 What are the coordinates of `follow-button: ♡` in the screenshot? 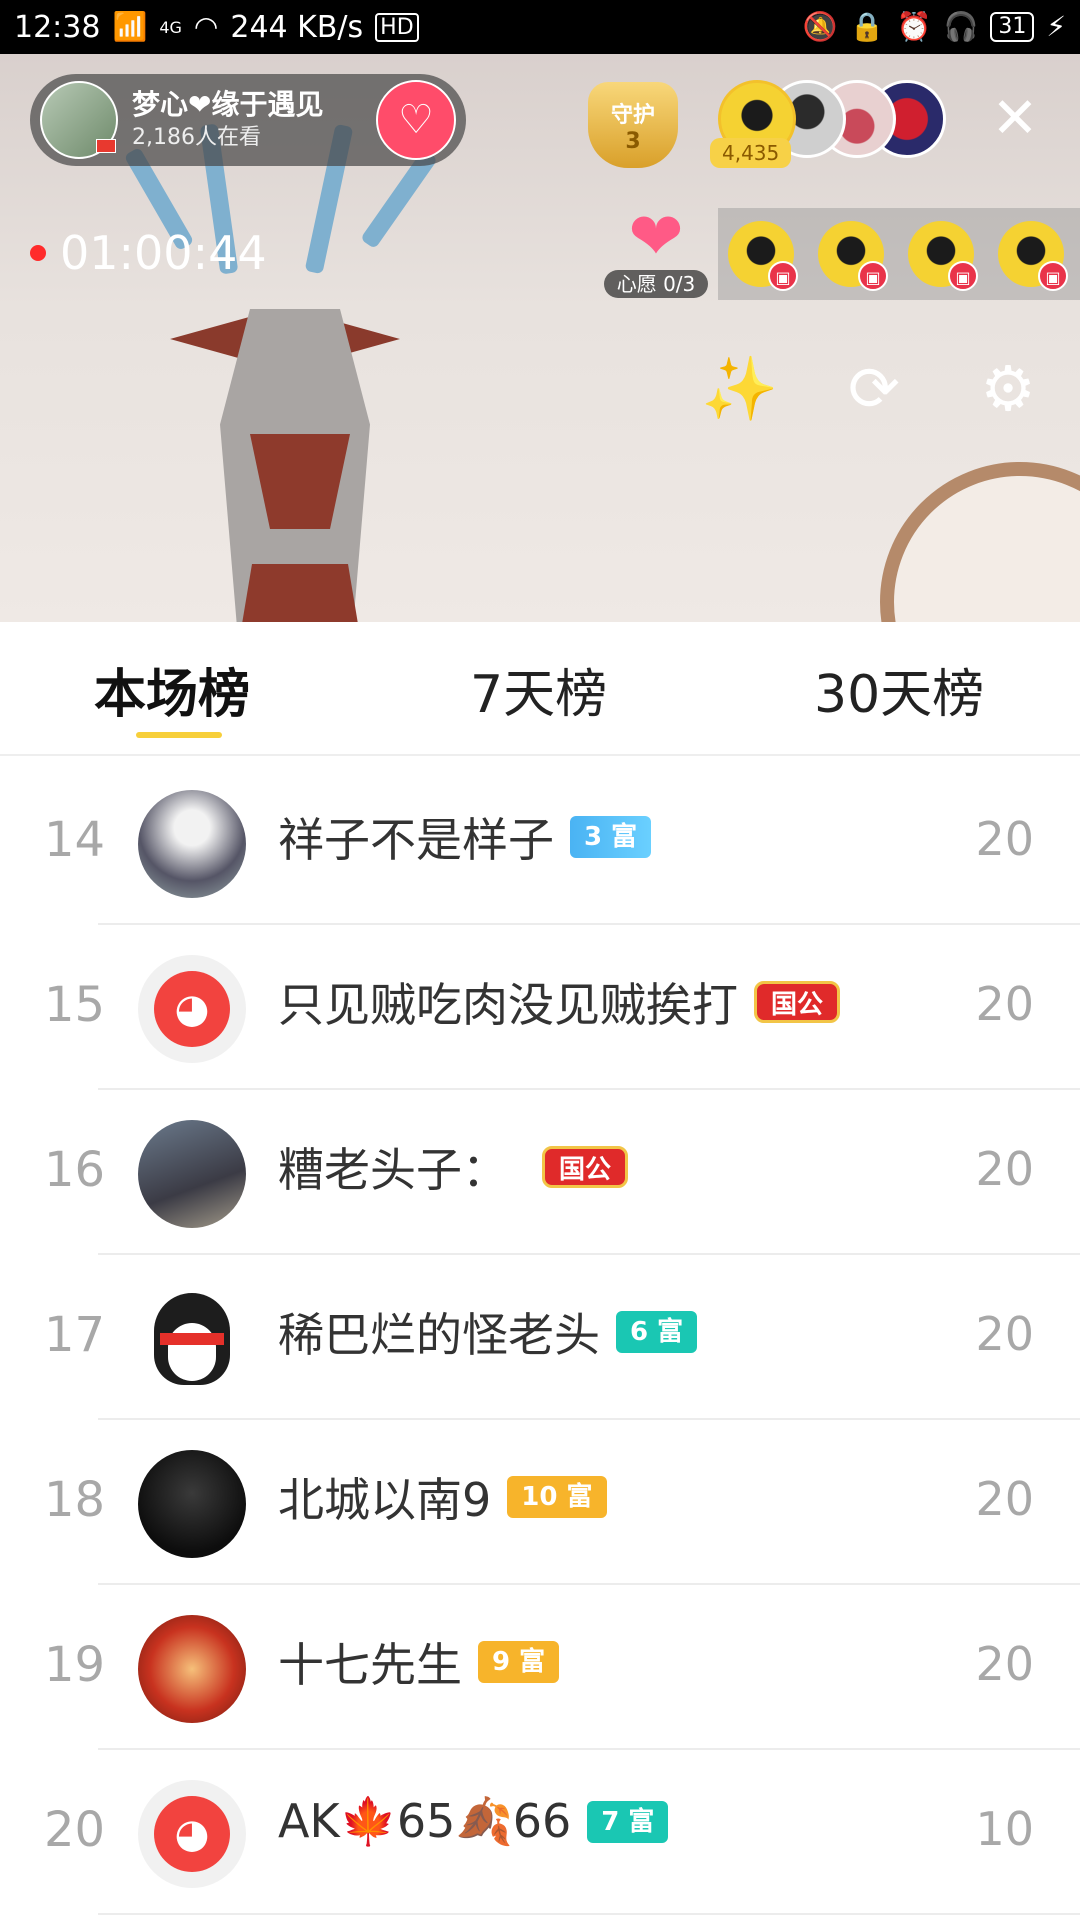 It's located at (416, 120).